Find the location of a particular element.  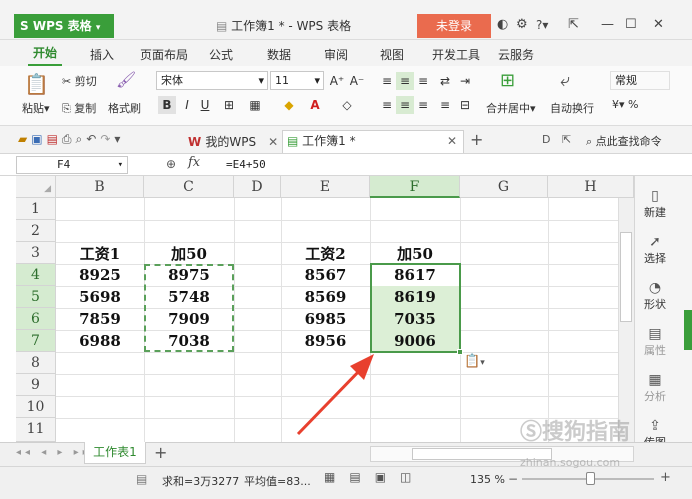

indent-icon: ⇥ is located at coordinates (465, 81).